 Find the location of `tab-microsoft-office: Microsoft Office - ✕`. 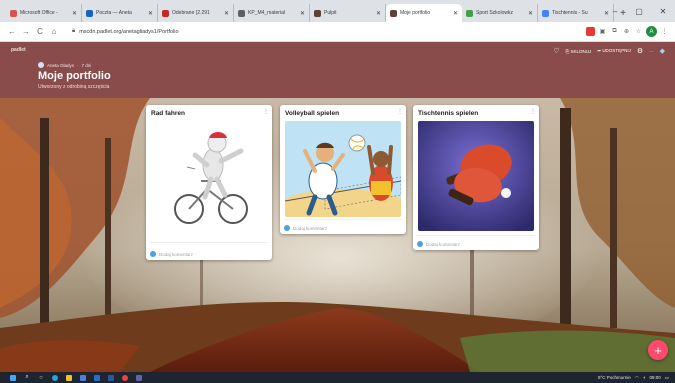

tab-microsoft-office: Microsoft Office - ✕ is located at coordinates (44, 13).